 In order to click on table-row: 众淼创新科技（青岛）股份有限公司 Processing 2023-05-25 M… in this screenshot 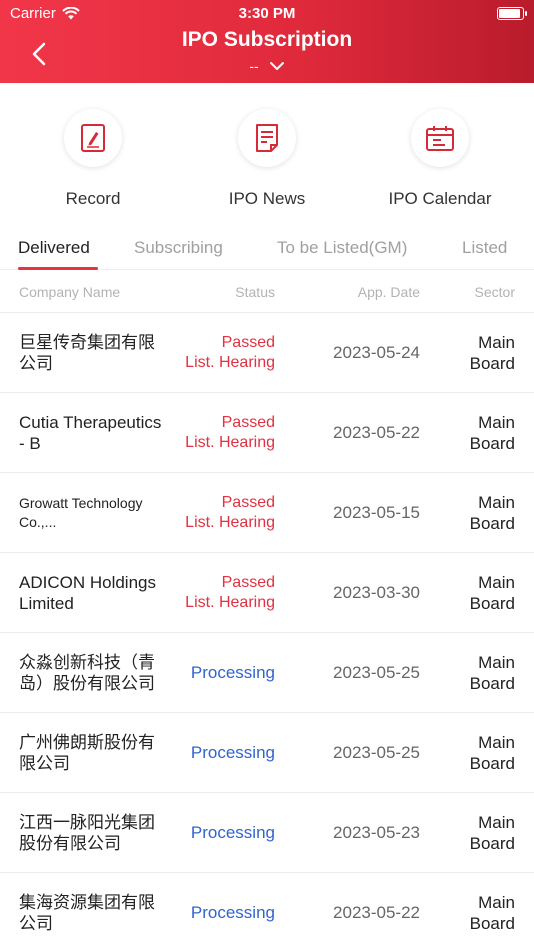, I will do `click(267, 673)`.